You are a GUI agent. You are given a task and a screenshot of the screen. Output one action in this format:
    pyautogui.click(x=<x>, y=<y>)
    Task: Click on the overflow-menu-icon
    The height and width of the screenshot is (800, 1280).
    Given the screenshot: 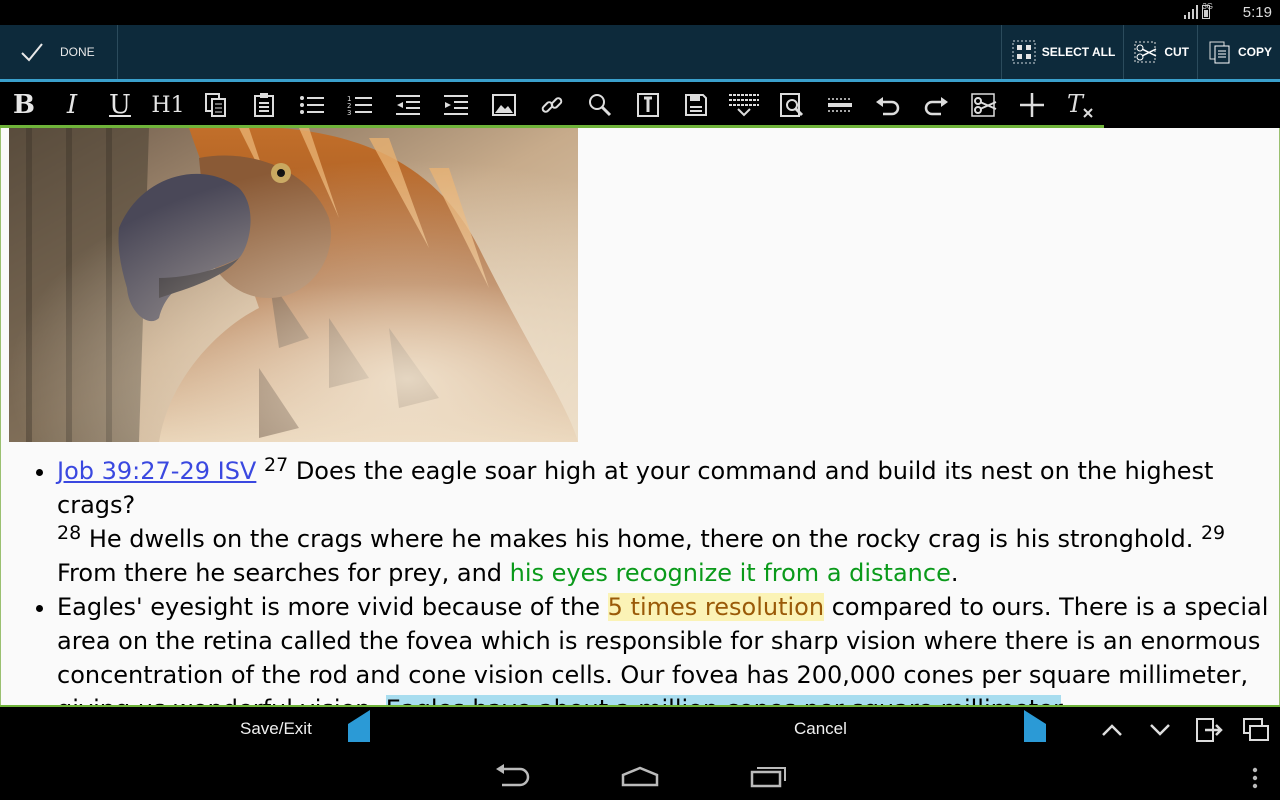 What is the action you would take?
    pyautogui.click(x=1255, y=779)
    